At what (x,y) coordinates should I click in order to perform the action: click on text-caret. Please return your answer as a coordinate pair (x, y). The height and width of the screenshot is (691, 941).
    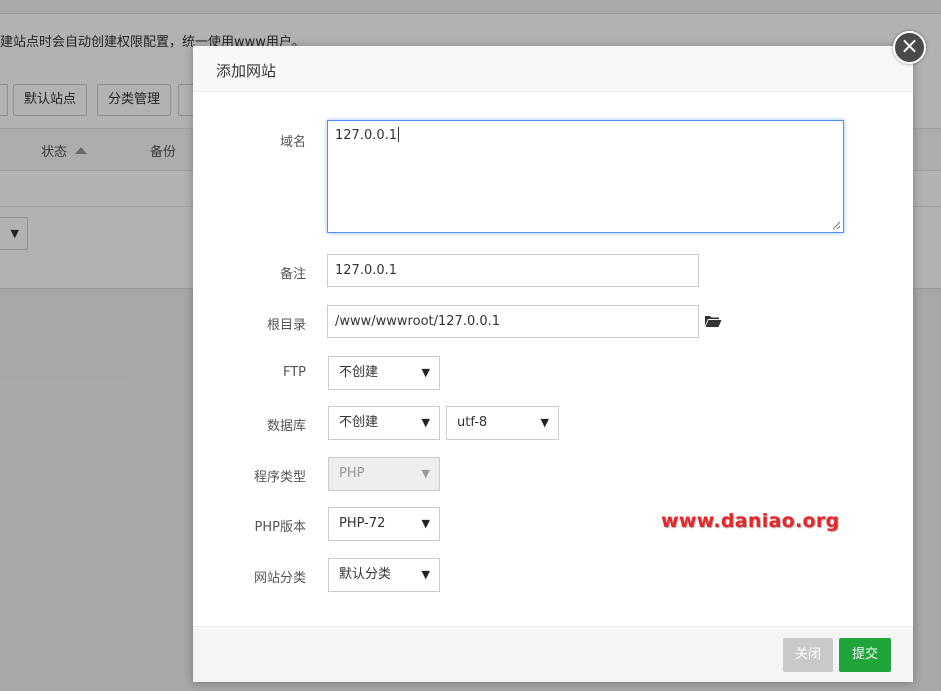
    Looking at the image, I should click on (399, 134).